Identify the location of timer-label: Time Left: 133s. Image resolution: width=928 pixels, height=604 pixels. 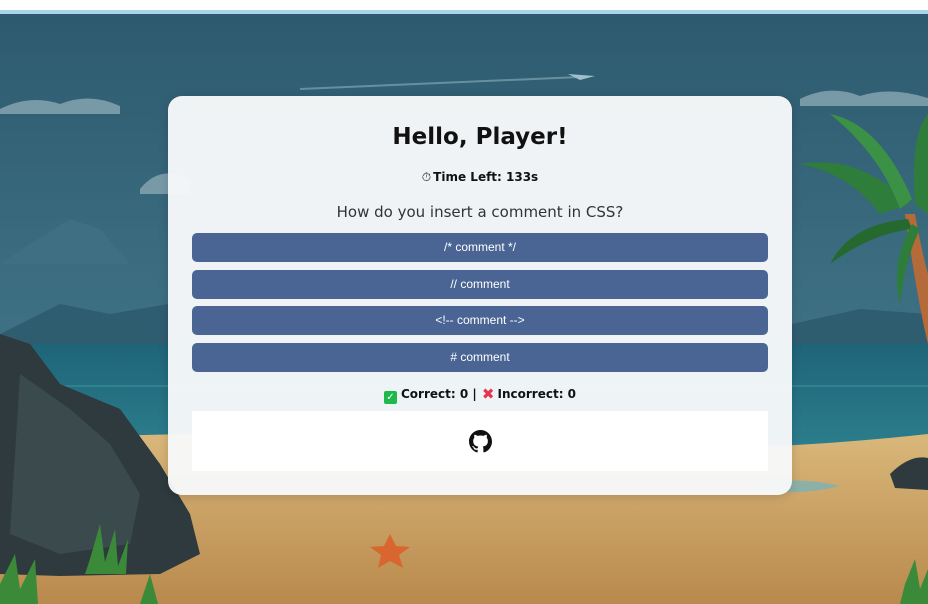
(486, 177).